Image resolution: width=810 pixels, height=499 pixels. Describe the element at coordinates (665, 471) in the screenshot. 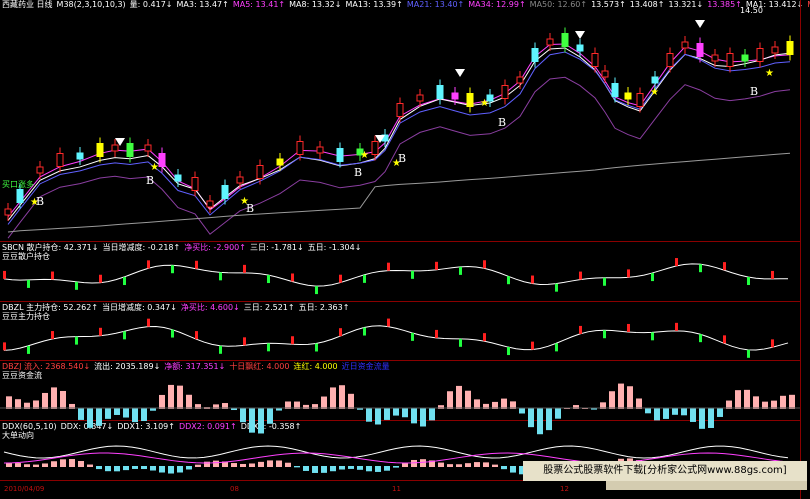

I see `watermark-banner: 股票公式股票软件下载[分析家公式网www.88gs.com]` at that location.